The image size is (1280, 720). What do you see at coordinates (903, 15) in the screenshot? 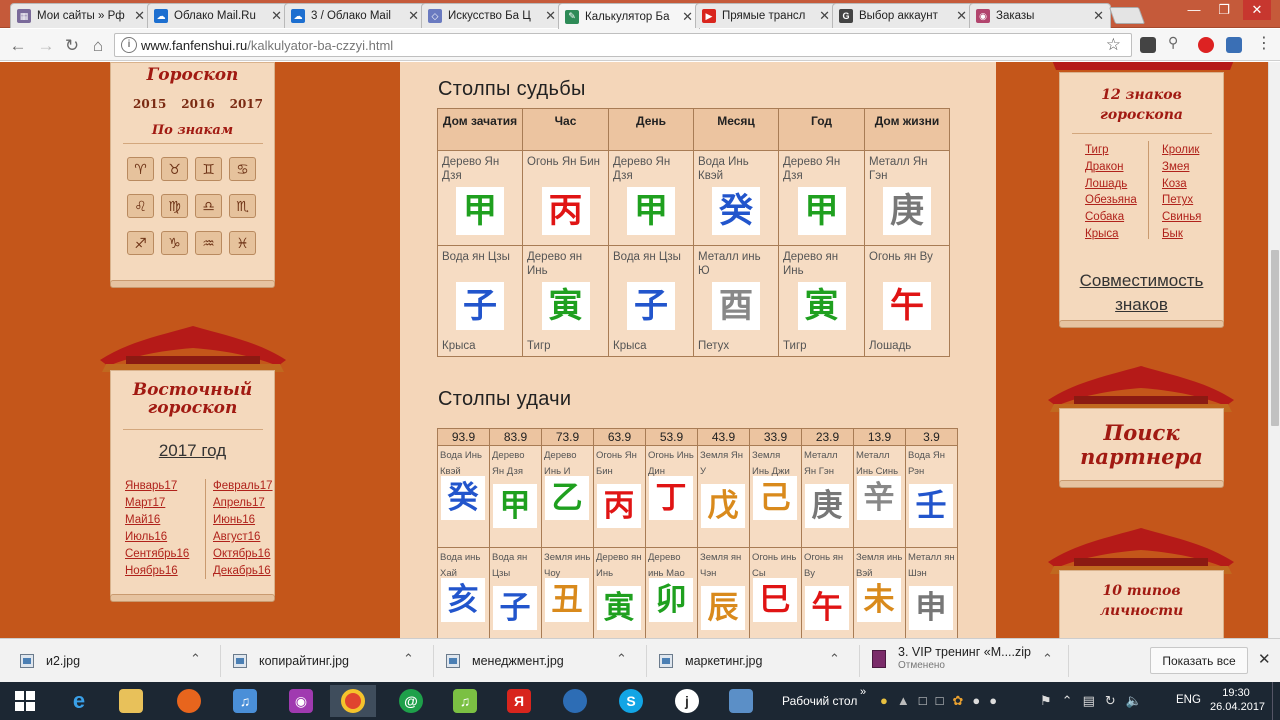
I see `browser-tab: G Выбор аккаунт ✕` at bounding box center [903, 15].